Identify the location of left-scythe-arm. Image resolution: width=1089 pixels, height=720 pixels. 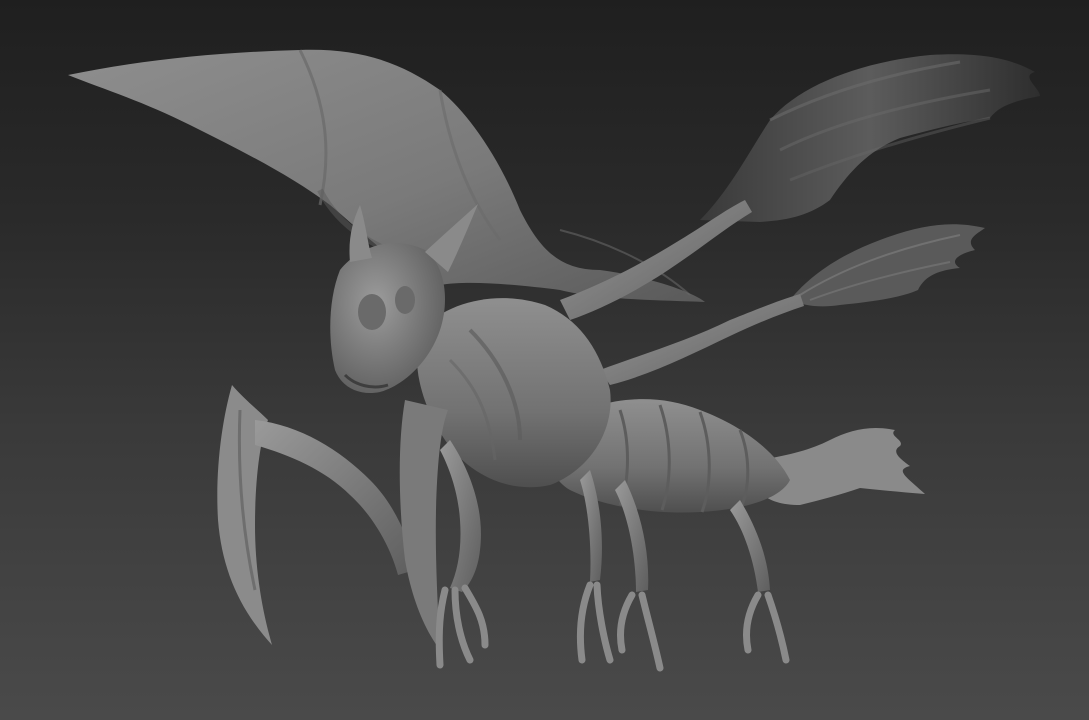
(316, 515).